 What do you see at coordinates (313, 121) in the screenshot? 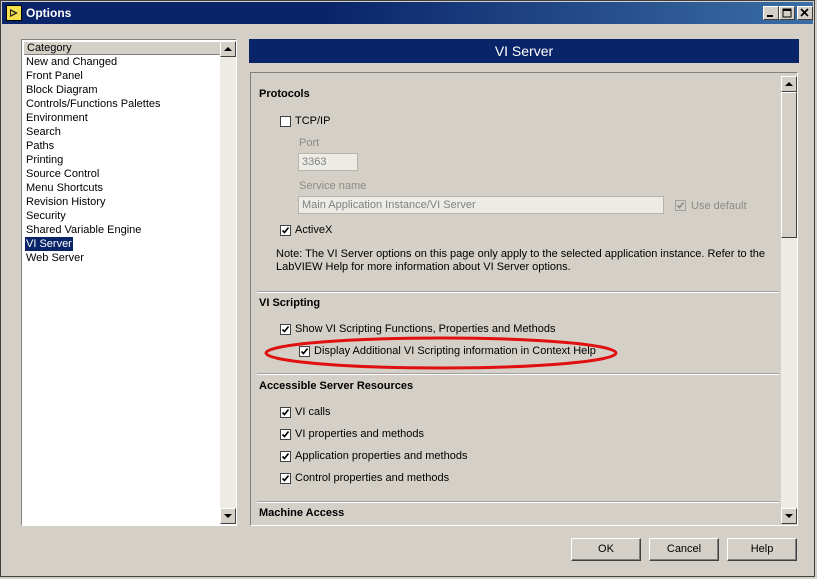
I see `tcpip-label: TCP/IP` at bounding box center [313, 121].